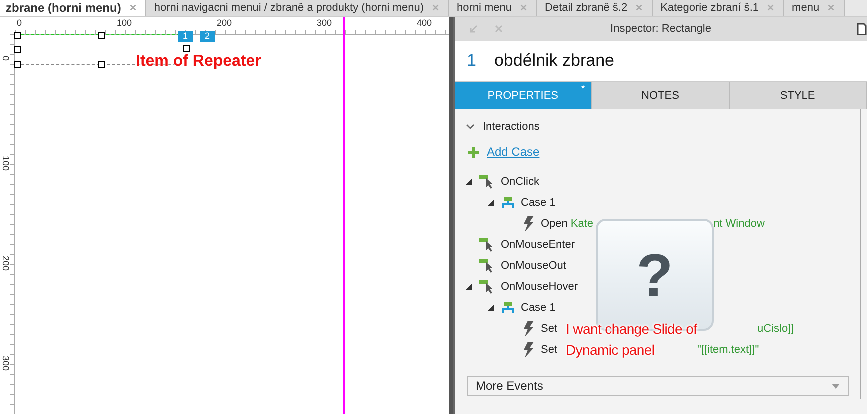 This screenshot has height=414, width=867. I want to click on ruler-label: 400, so click(424, 23).